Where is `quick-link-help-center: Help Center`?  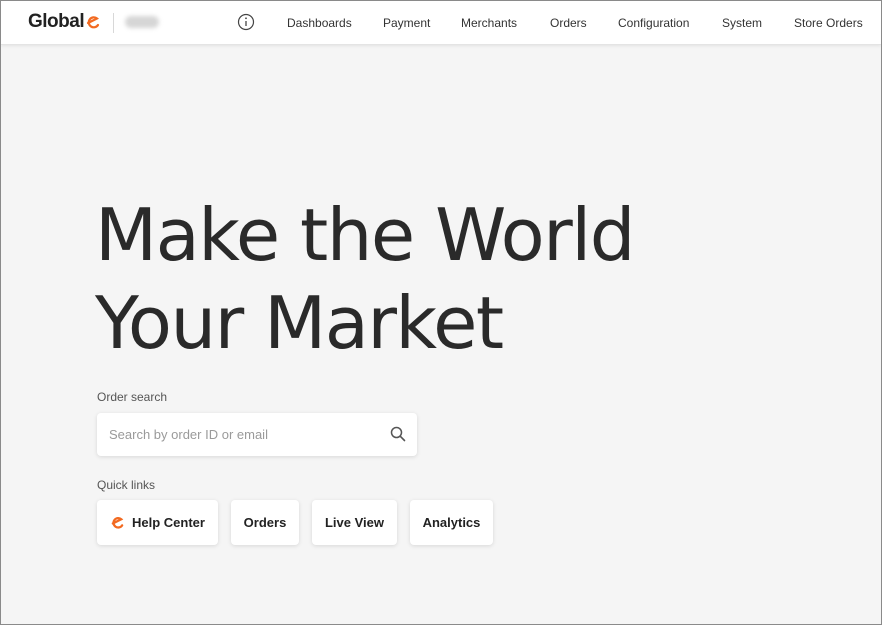 quick-link-help-center: Help Center is located at coordinates (157, 522).